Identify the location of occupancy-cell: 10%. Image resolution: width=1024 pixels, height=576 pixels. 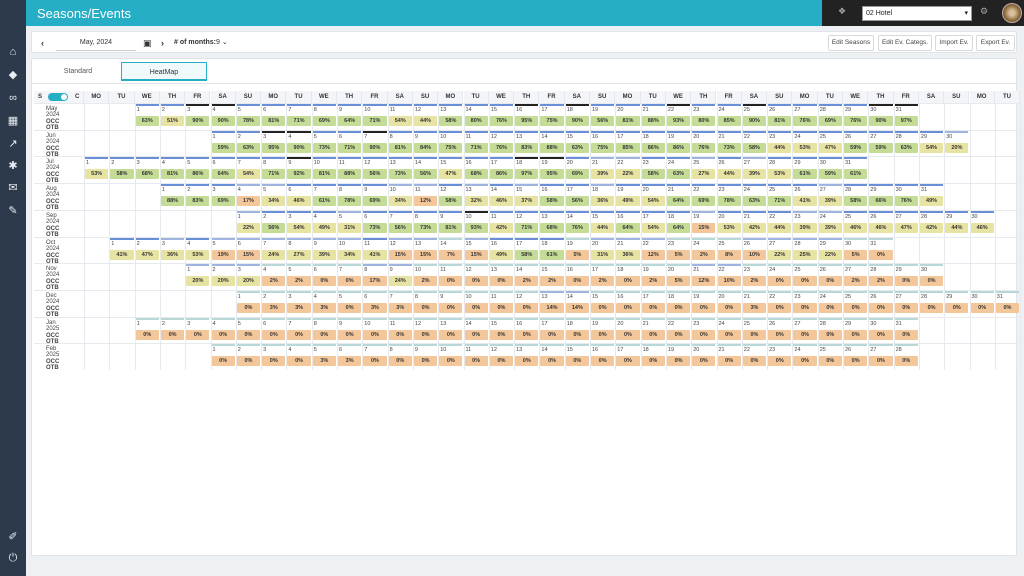
(729, 281).